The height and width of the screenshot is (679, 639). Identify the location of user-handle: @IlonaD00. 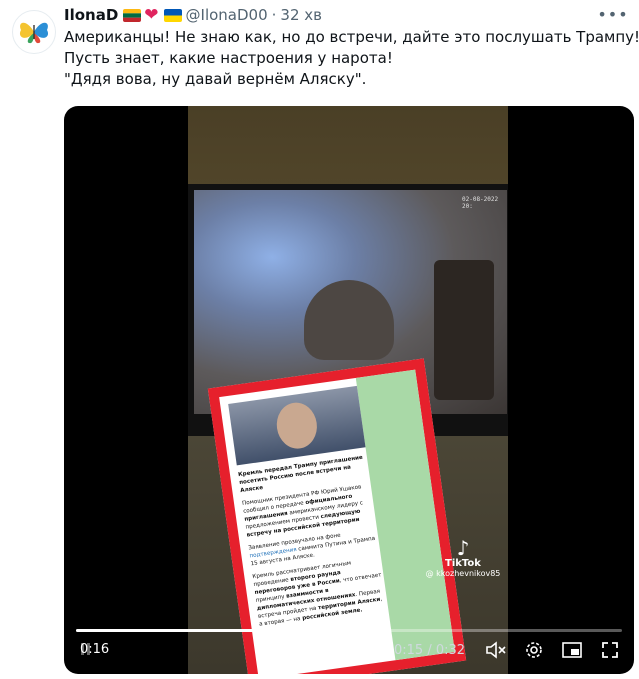
(227, 15).